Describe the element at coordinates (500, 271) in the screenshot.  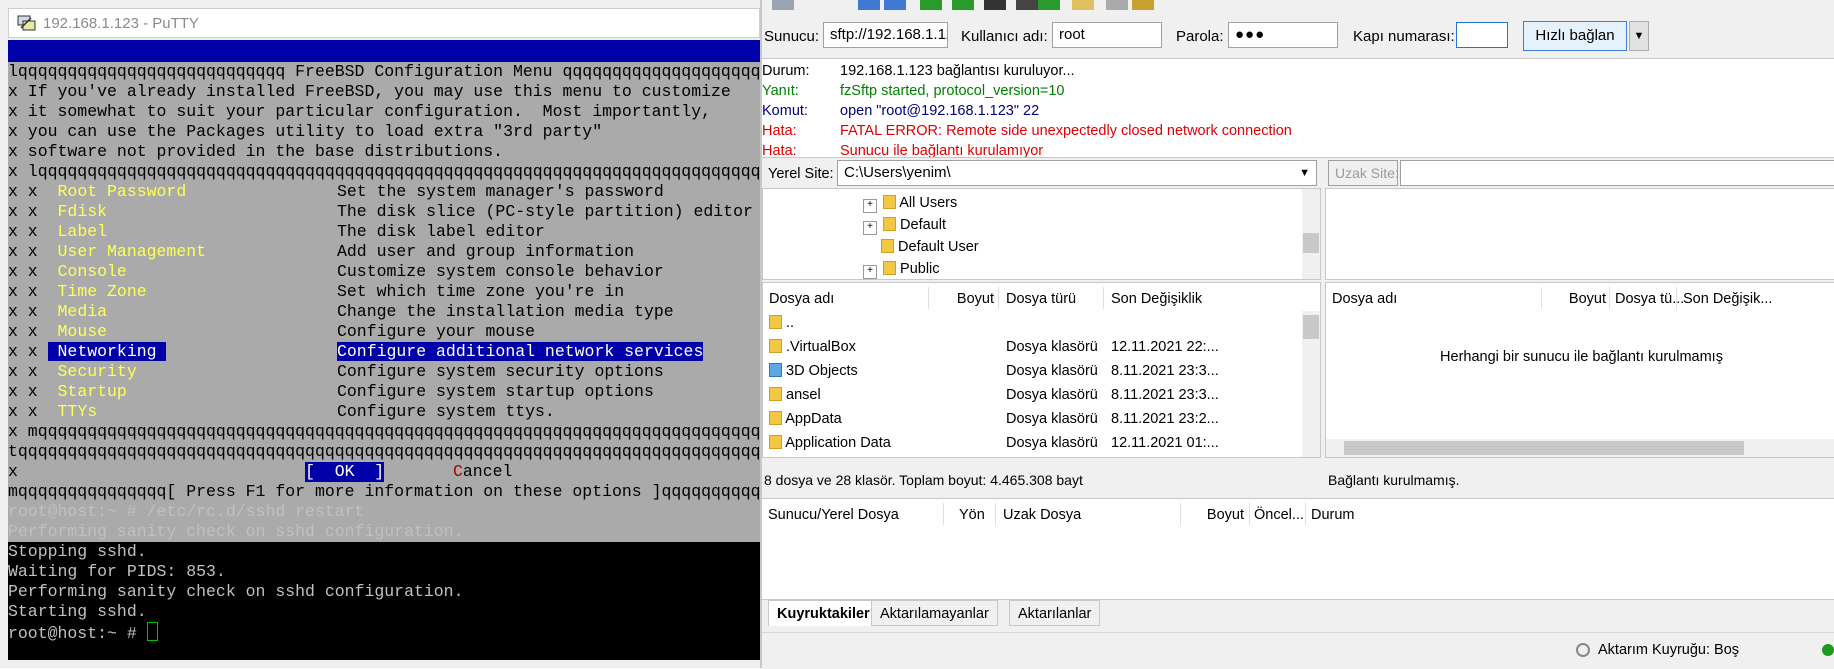
I see `menu-item-desc: Customize system console behavior` at that location.